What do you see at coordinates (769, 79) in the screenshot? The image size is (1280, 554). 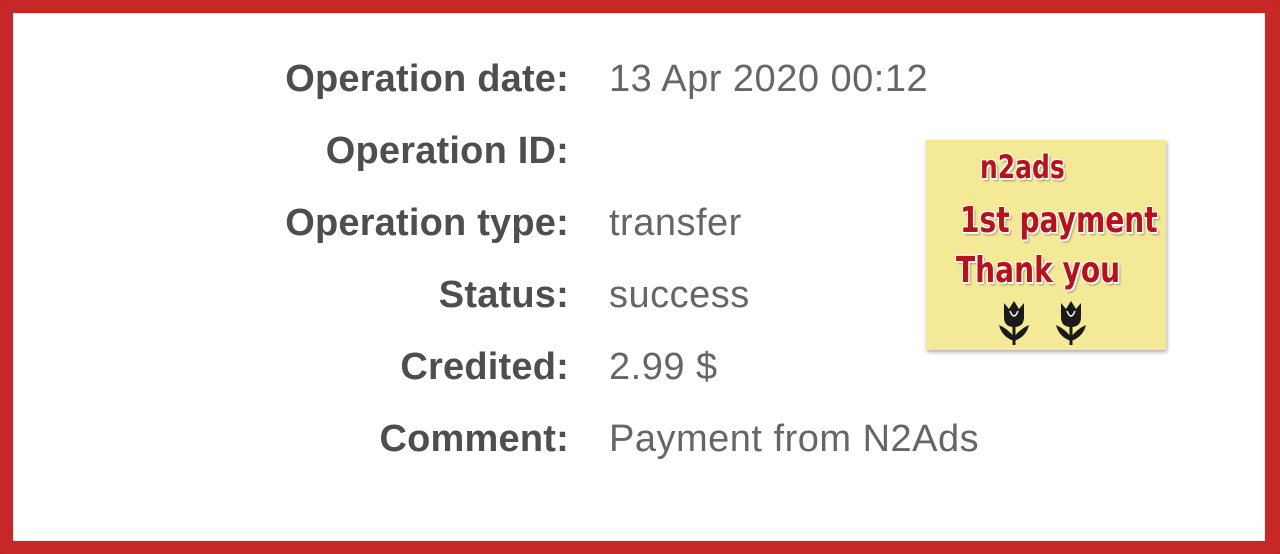 I see `operation-date-value: 13 Apr 2020 00:12` at bounding box center [769, 79].